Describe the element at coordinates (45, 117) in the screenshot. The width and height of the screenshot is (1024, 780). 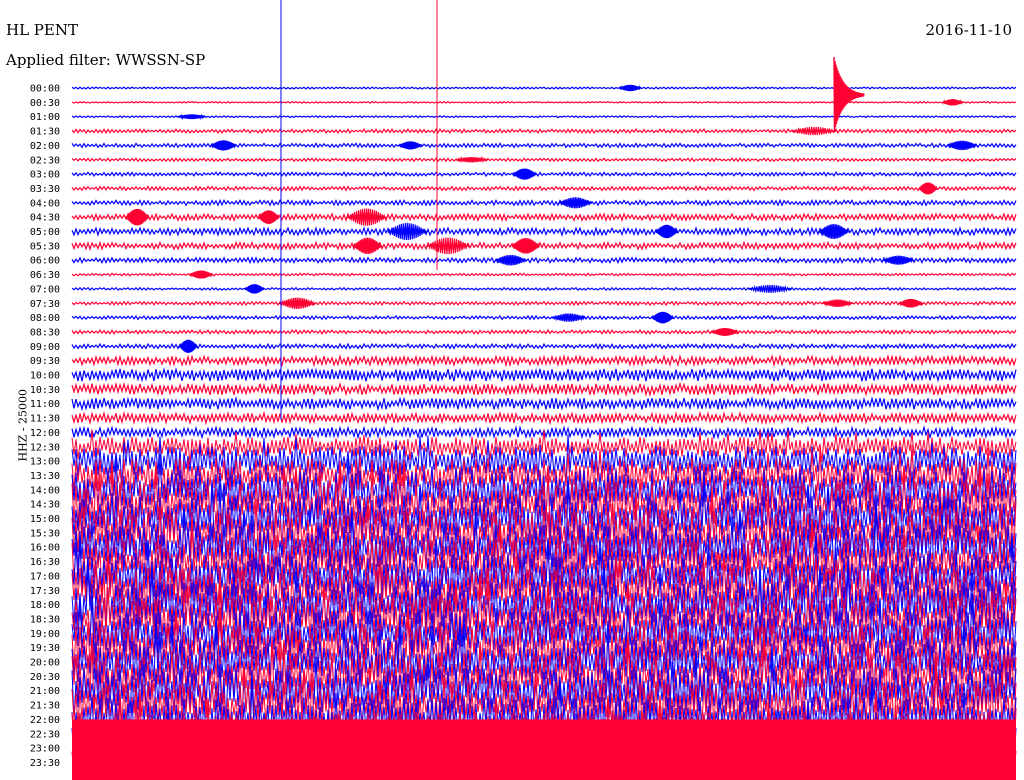
I see `tick-label-0100: 01:00` at that location.